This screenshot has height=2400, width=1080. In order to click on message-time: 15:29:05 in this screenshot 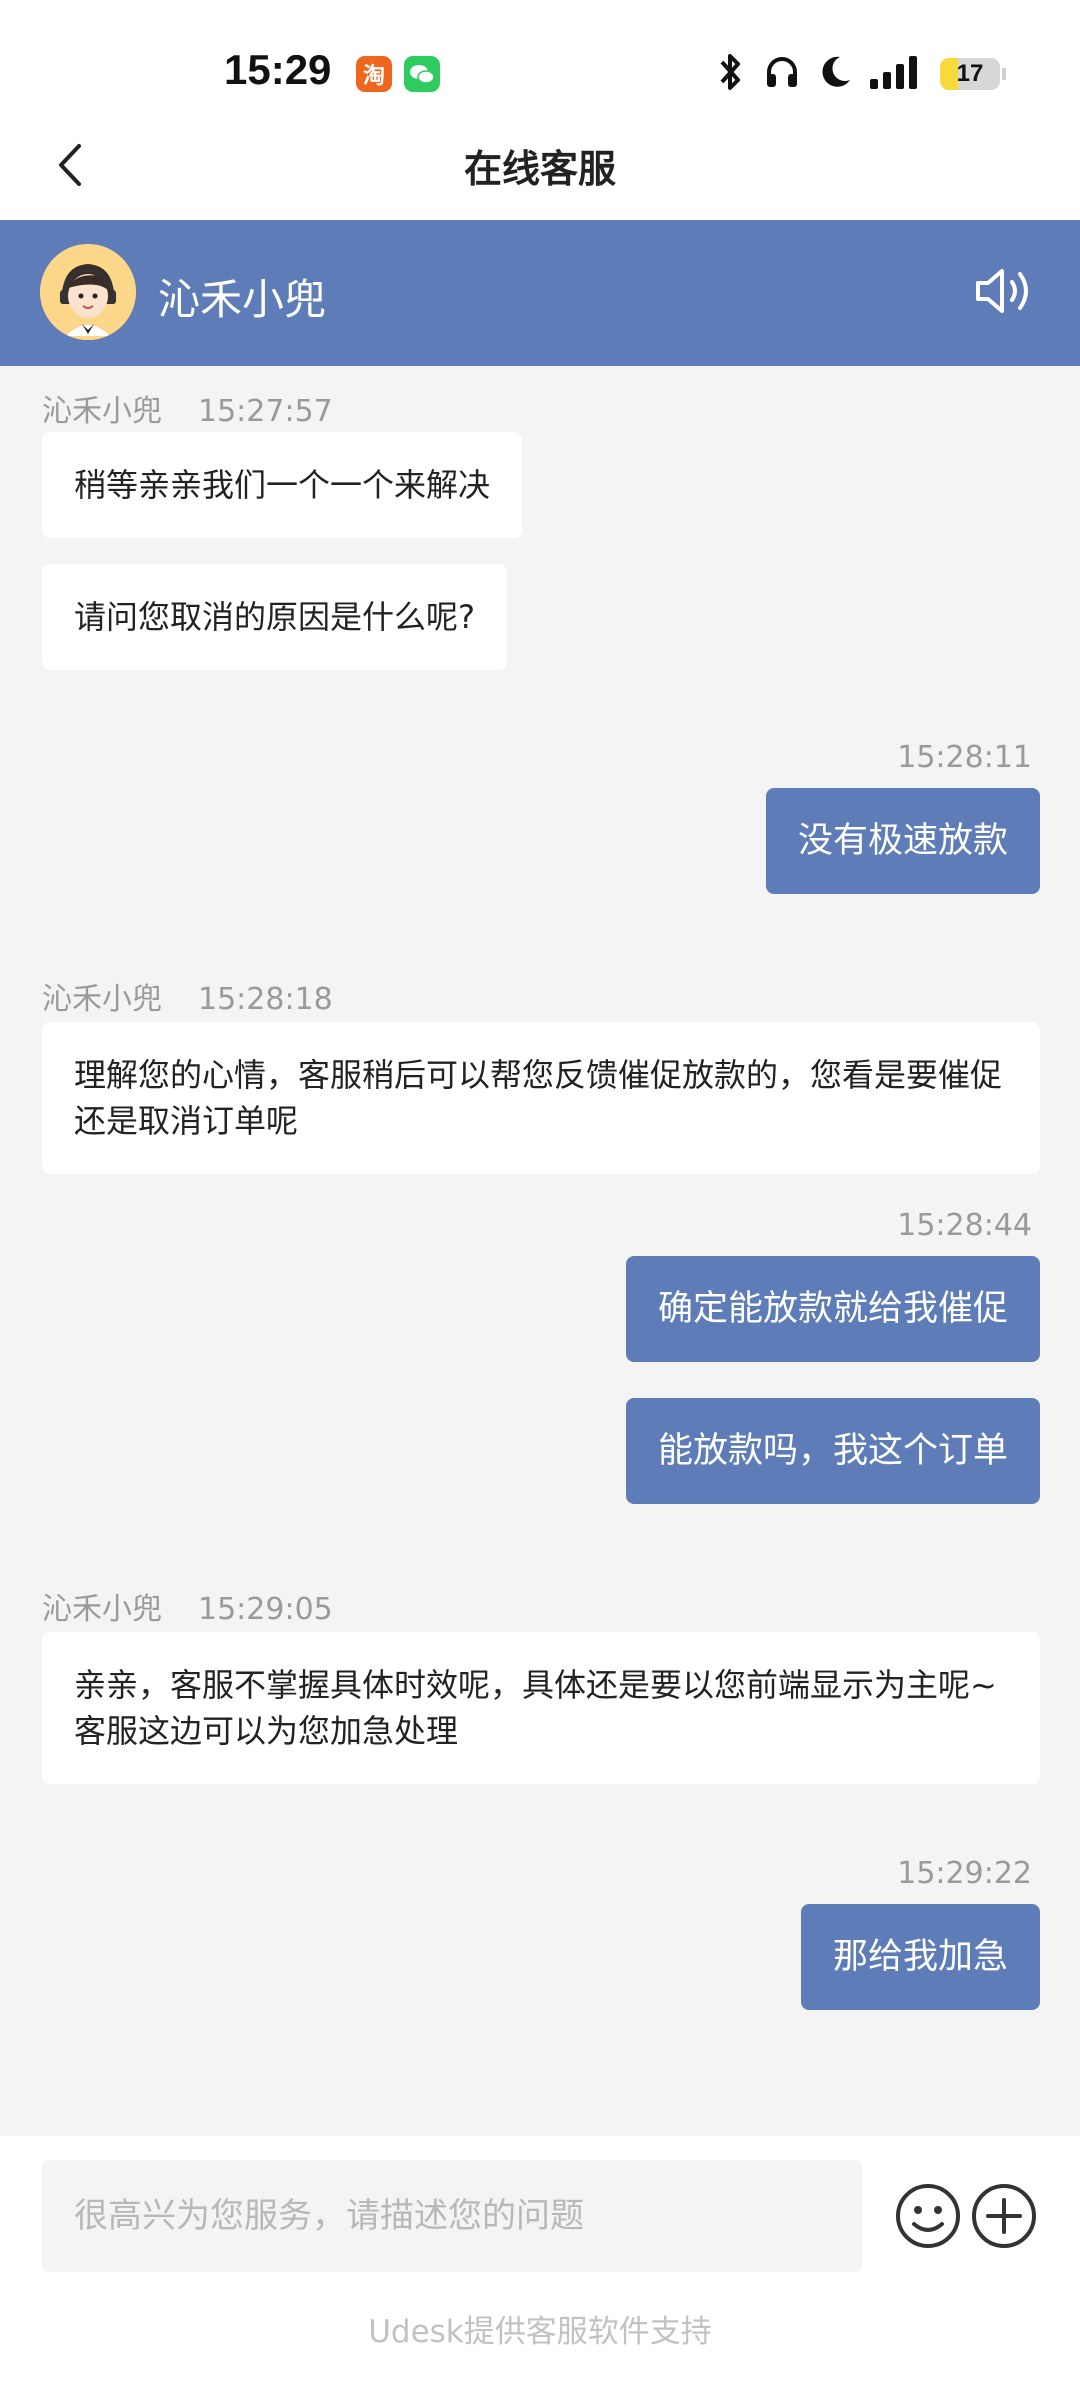, I will do `click(265, 1609)`.